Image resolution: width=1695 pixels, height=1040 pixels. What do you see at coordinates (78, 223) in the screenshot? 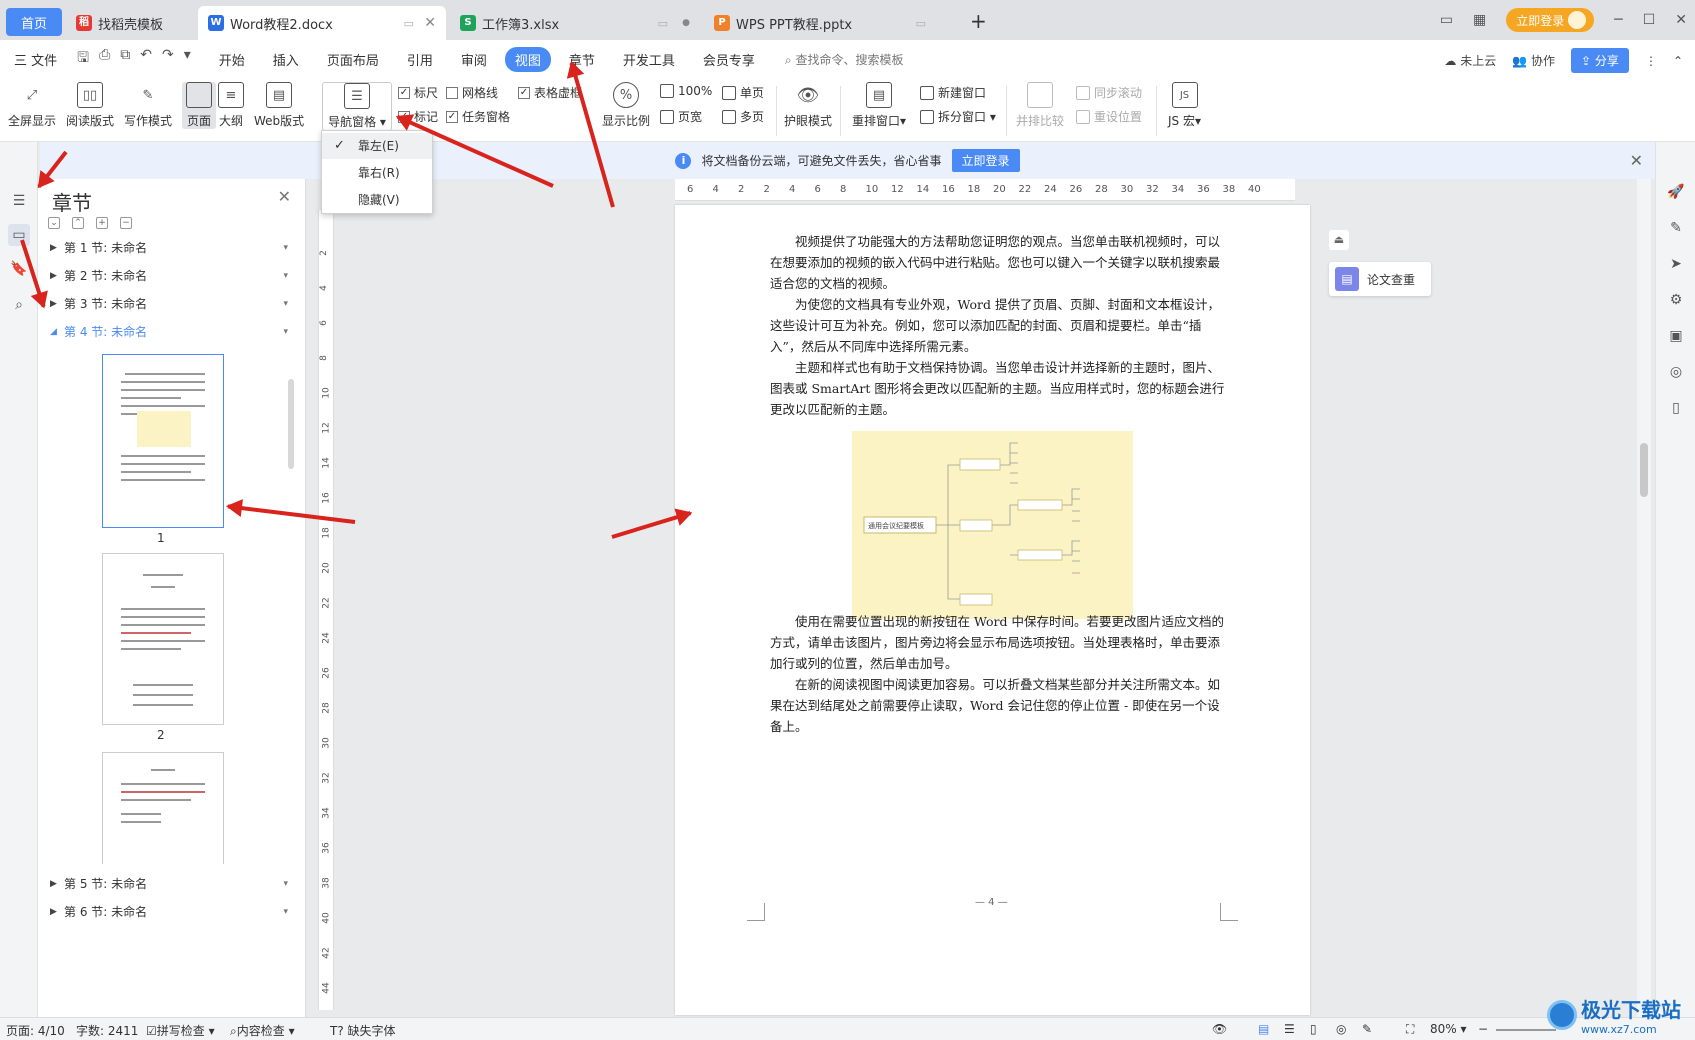
I see `expand-all-icon: ⌃` at bounding box center [78, 223].